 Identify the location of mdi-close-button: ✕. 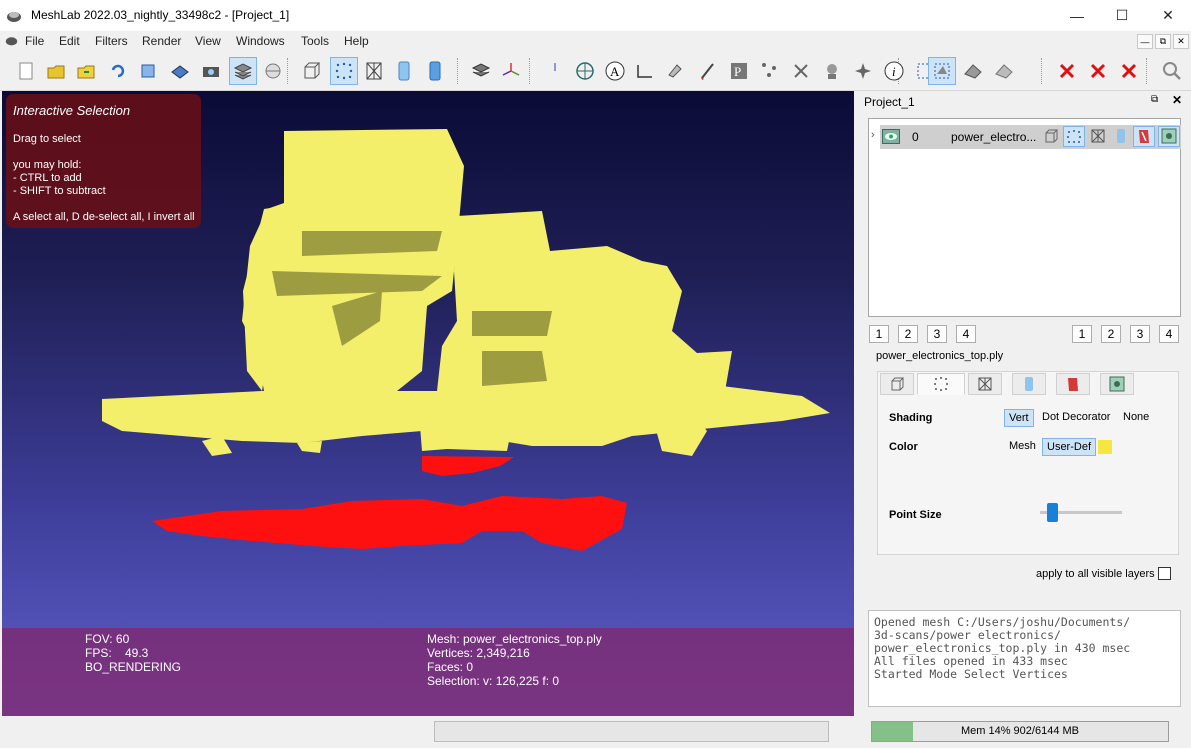
(1181, 41).